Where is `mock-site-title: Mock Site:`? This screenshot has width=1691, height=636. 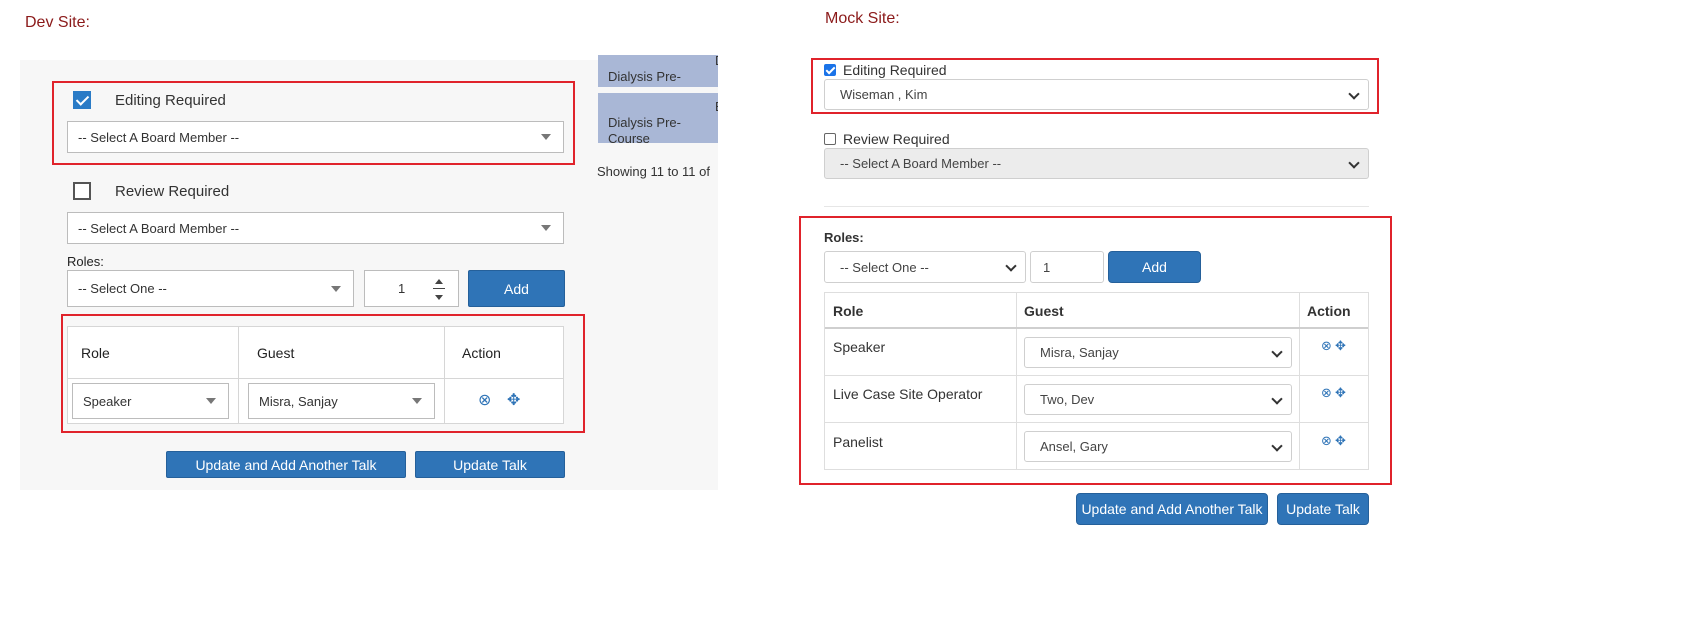
mock-site-title: Mock Site: is located at coordinates (862, 18).